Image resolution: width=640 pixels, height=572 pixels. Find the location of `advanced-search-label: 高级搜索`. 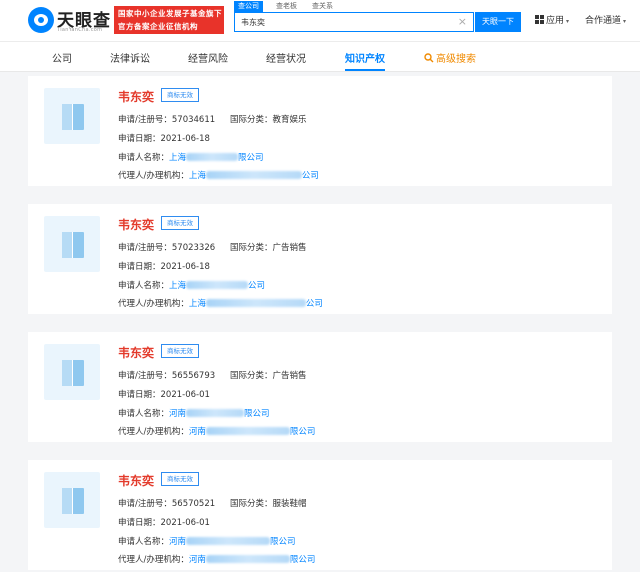

advanced-search-label: 高级搜索 is located at coordinates (456, 59).